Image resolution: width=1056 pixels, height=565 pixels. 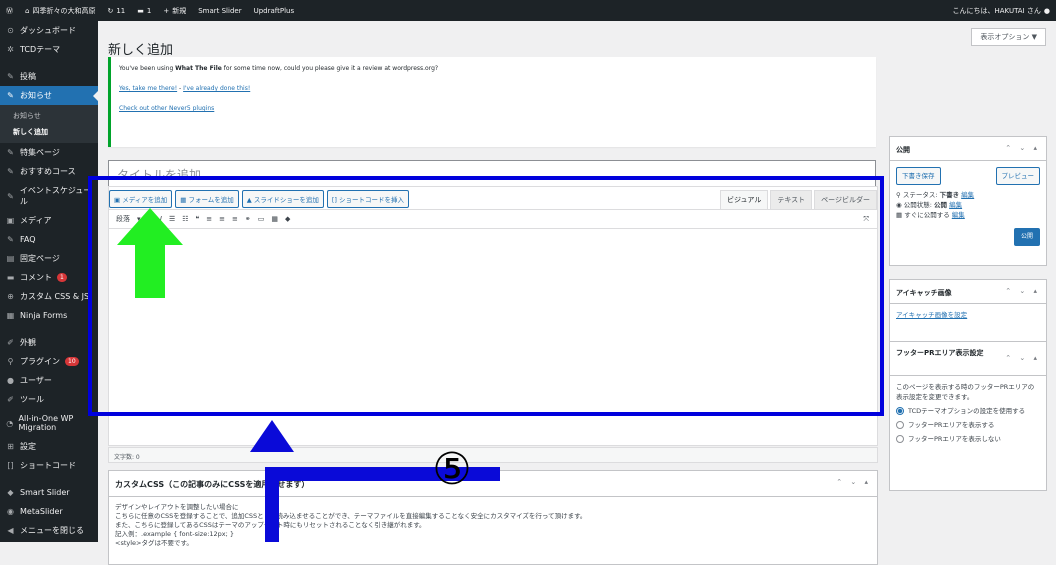 I want to click on preview-button: プレビュー, so click(x=1017, y=176).